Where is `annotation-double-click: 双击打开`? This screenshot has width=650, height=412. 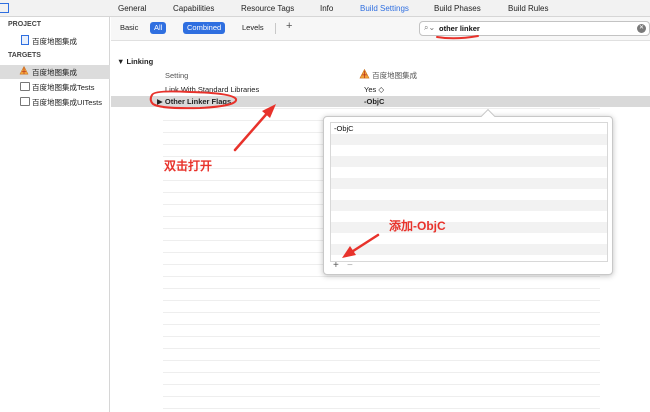 annotation-double-click: 双击打开 is located at coordinates (188, 166).